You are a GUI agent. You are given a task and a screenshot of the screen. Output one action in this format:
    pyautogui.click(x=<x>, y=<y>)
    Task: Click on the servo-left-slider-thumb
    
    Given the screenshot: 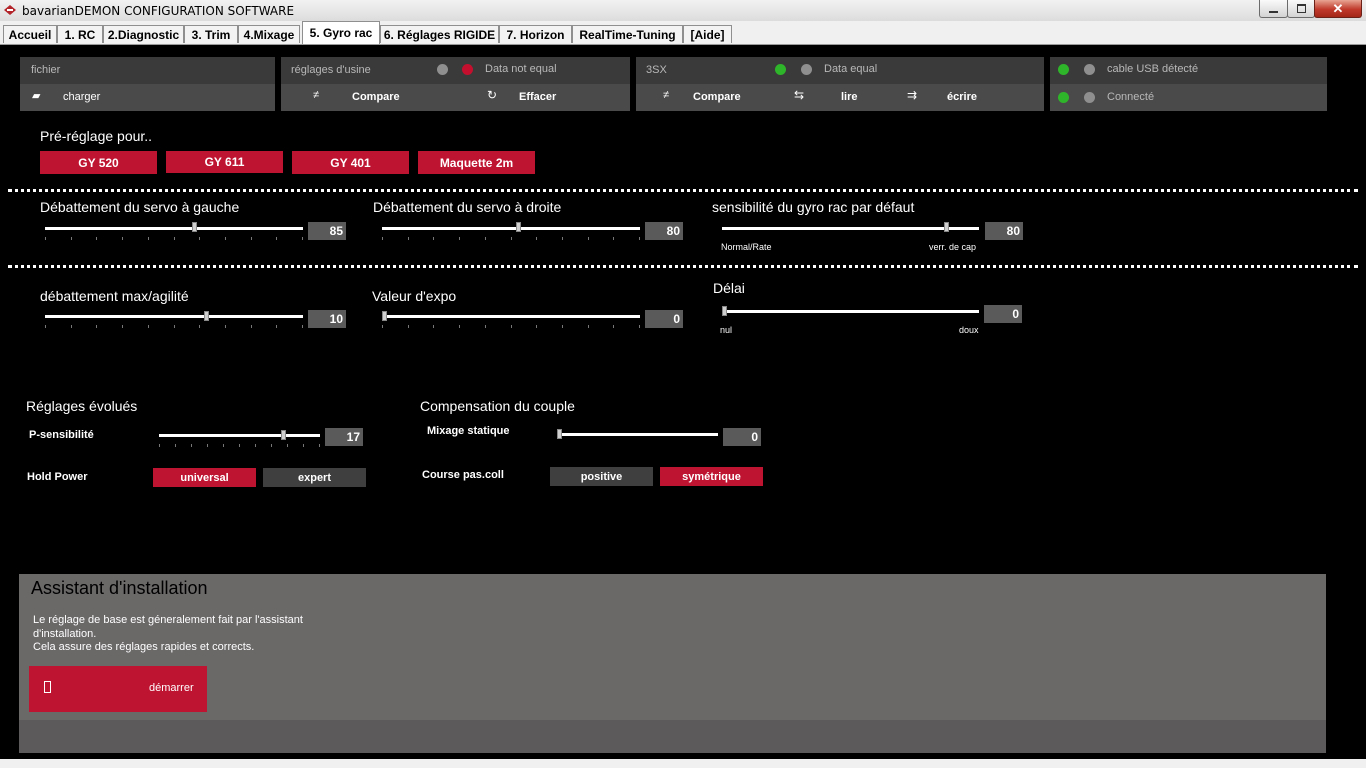 What is the action you would take?
    pyautogui.click(x=194, y=227)
    